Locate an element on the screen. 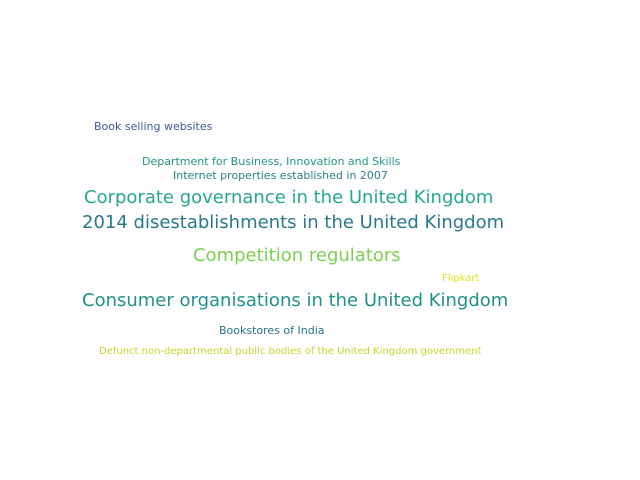 The image size is (640, 480). word-internet-properties-2007: Internet properties established in 2007 is located at coordinates (280, 175).